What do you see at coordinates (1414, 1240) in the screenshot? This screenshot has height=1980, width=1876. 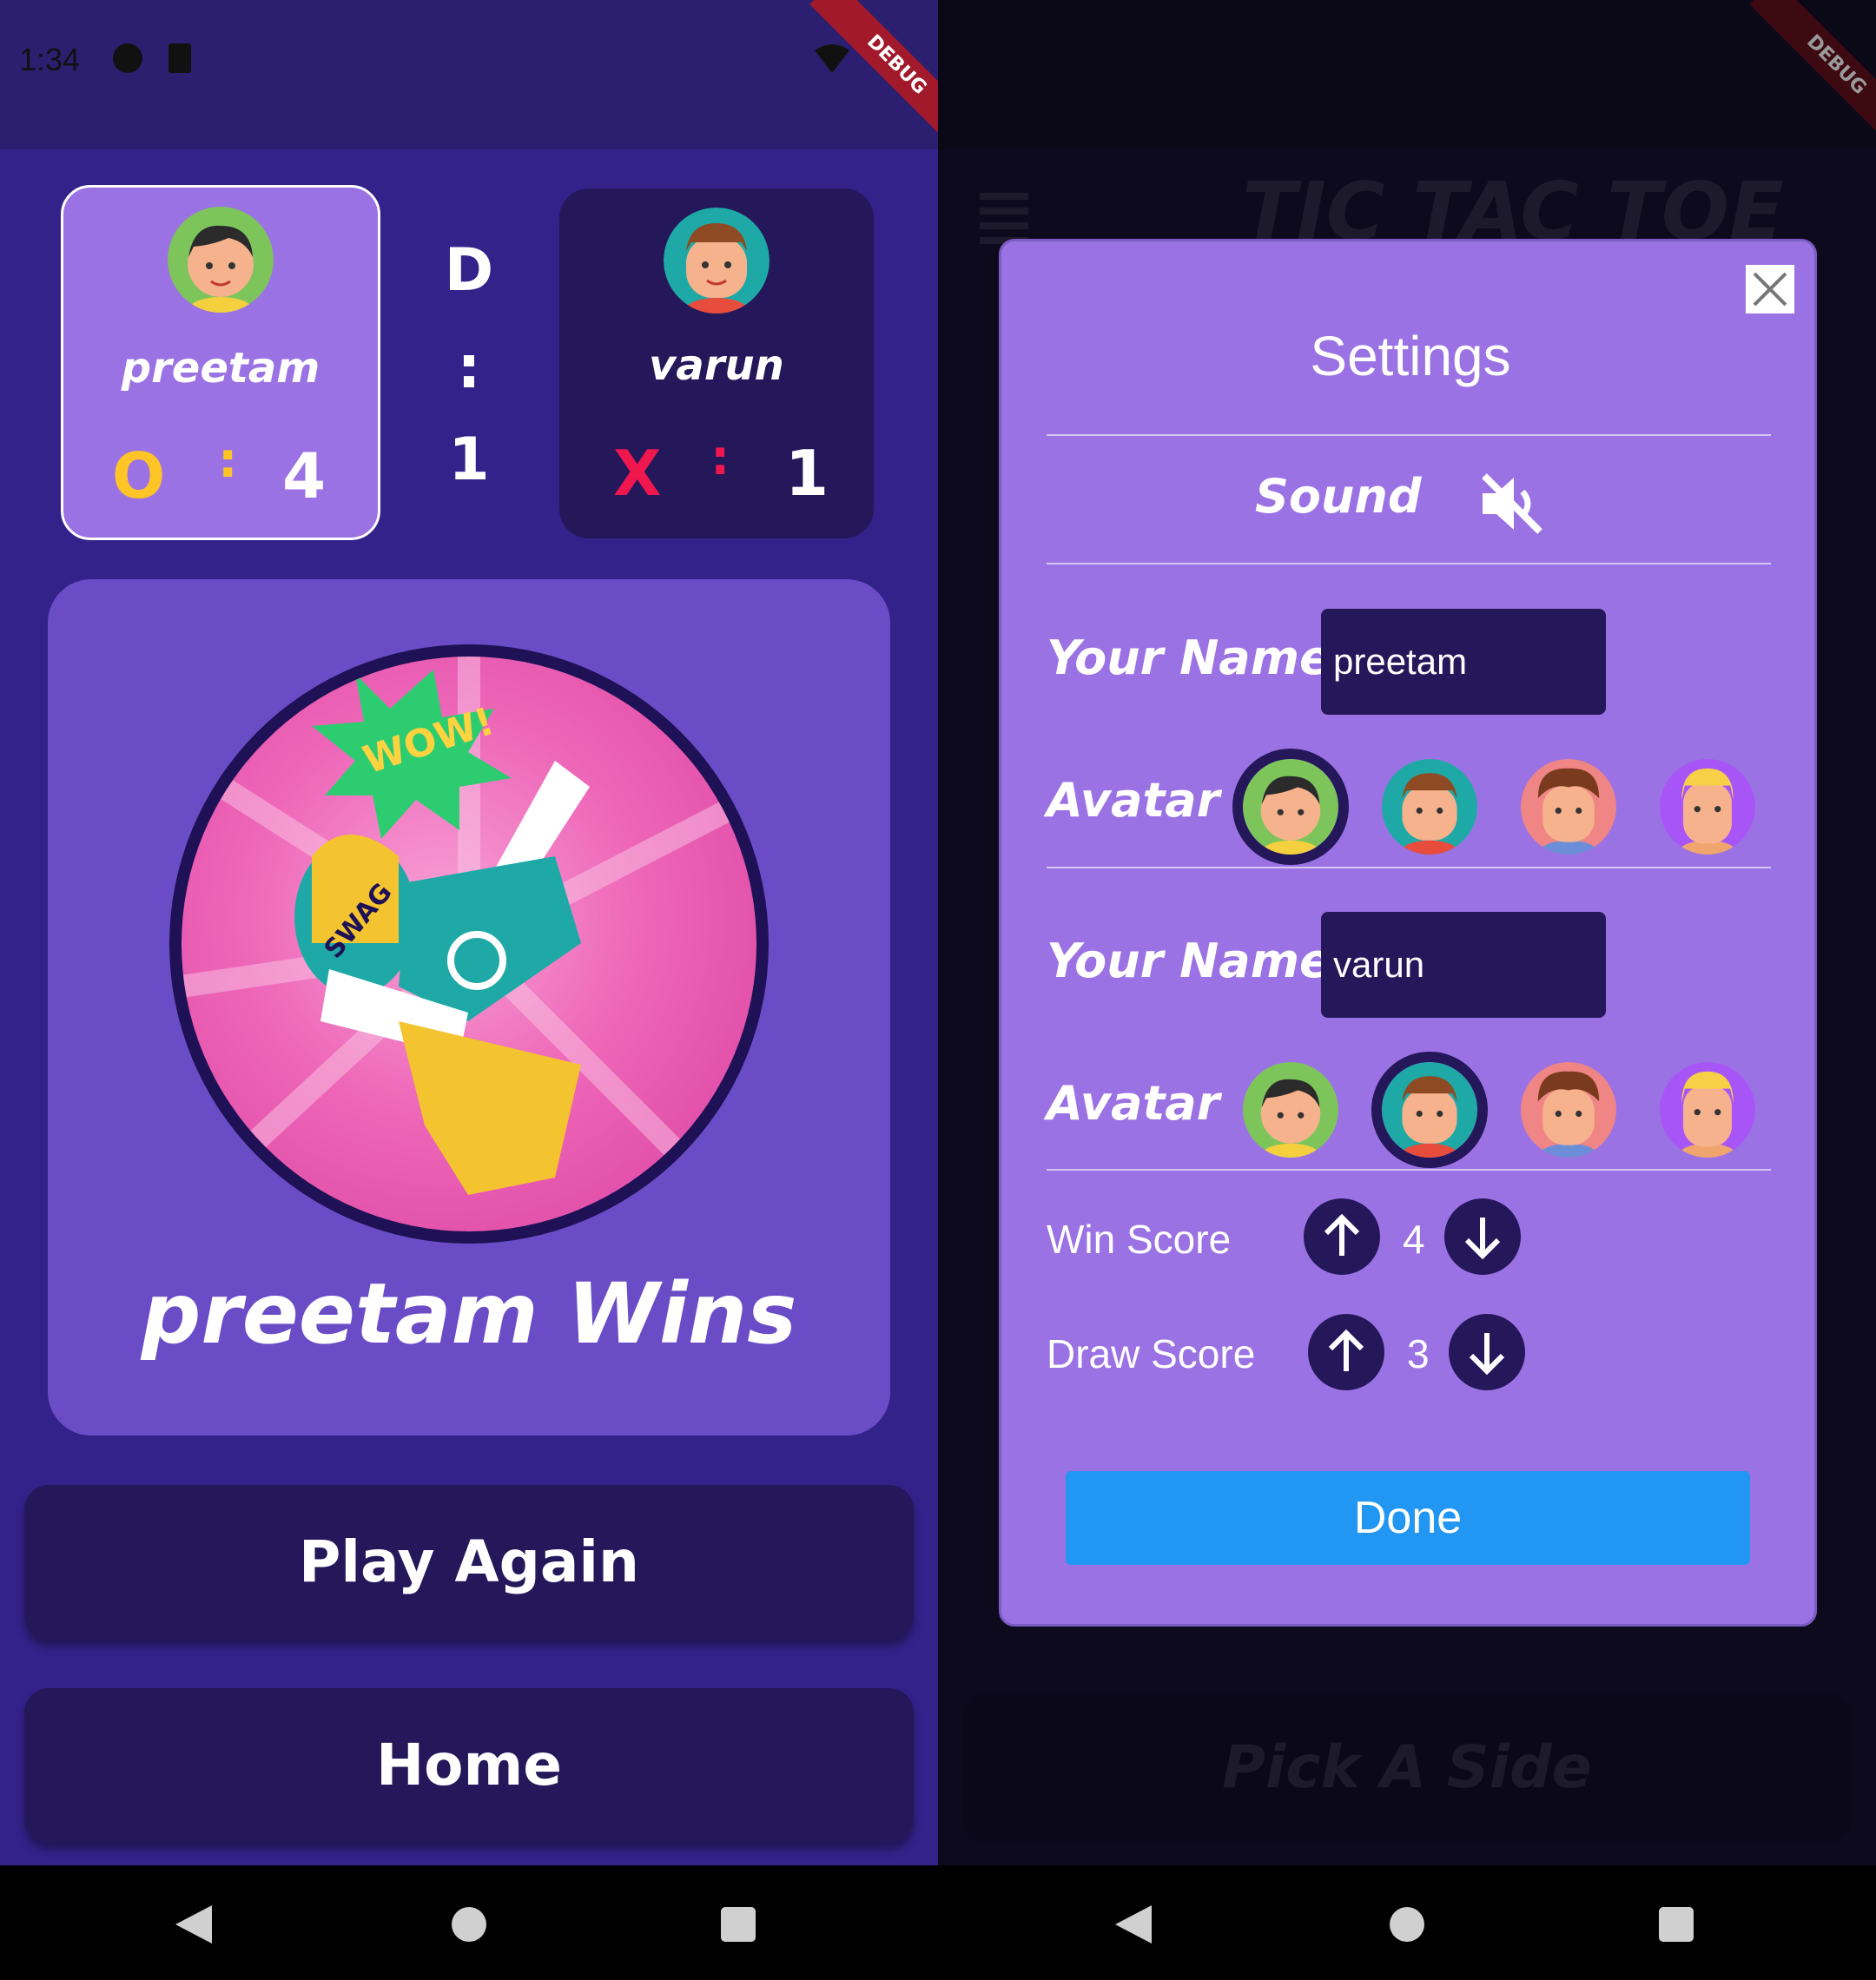 I see `win-score-value: 4` at bounding box center [1414, 1240].